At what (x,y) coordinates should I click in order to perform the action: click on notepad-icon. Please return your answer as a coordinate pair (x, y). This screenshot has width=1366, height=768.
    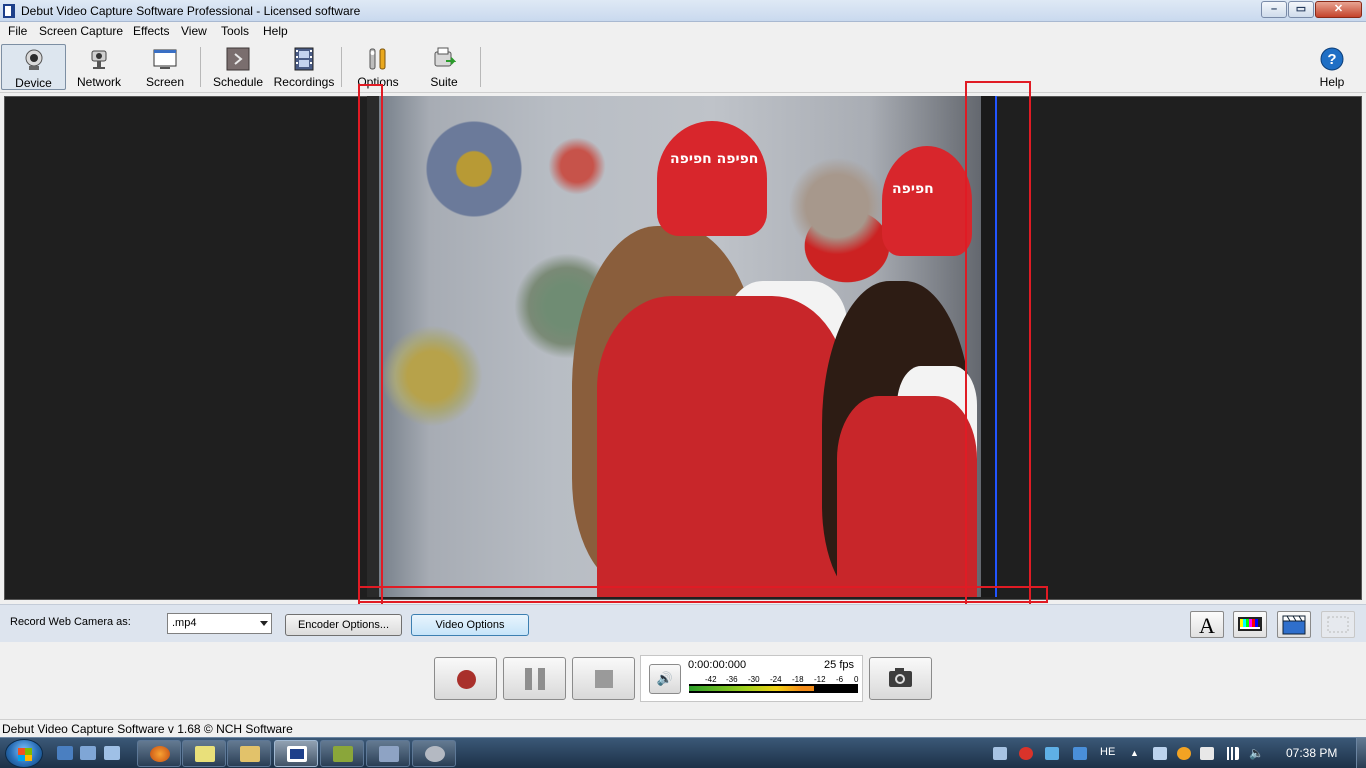
    Looking at the image, I should click on (205, 754).